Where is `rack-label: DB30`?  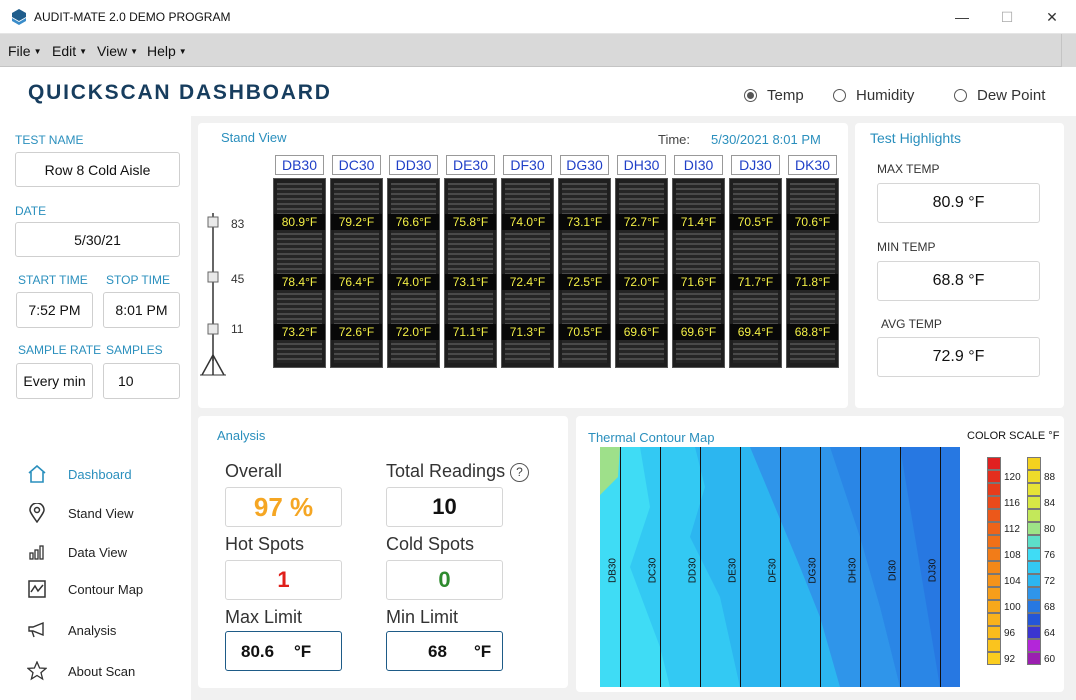 rack-label: DB30 is located at coordinates (299, 165).